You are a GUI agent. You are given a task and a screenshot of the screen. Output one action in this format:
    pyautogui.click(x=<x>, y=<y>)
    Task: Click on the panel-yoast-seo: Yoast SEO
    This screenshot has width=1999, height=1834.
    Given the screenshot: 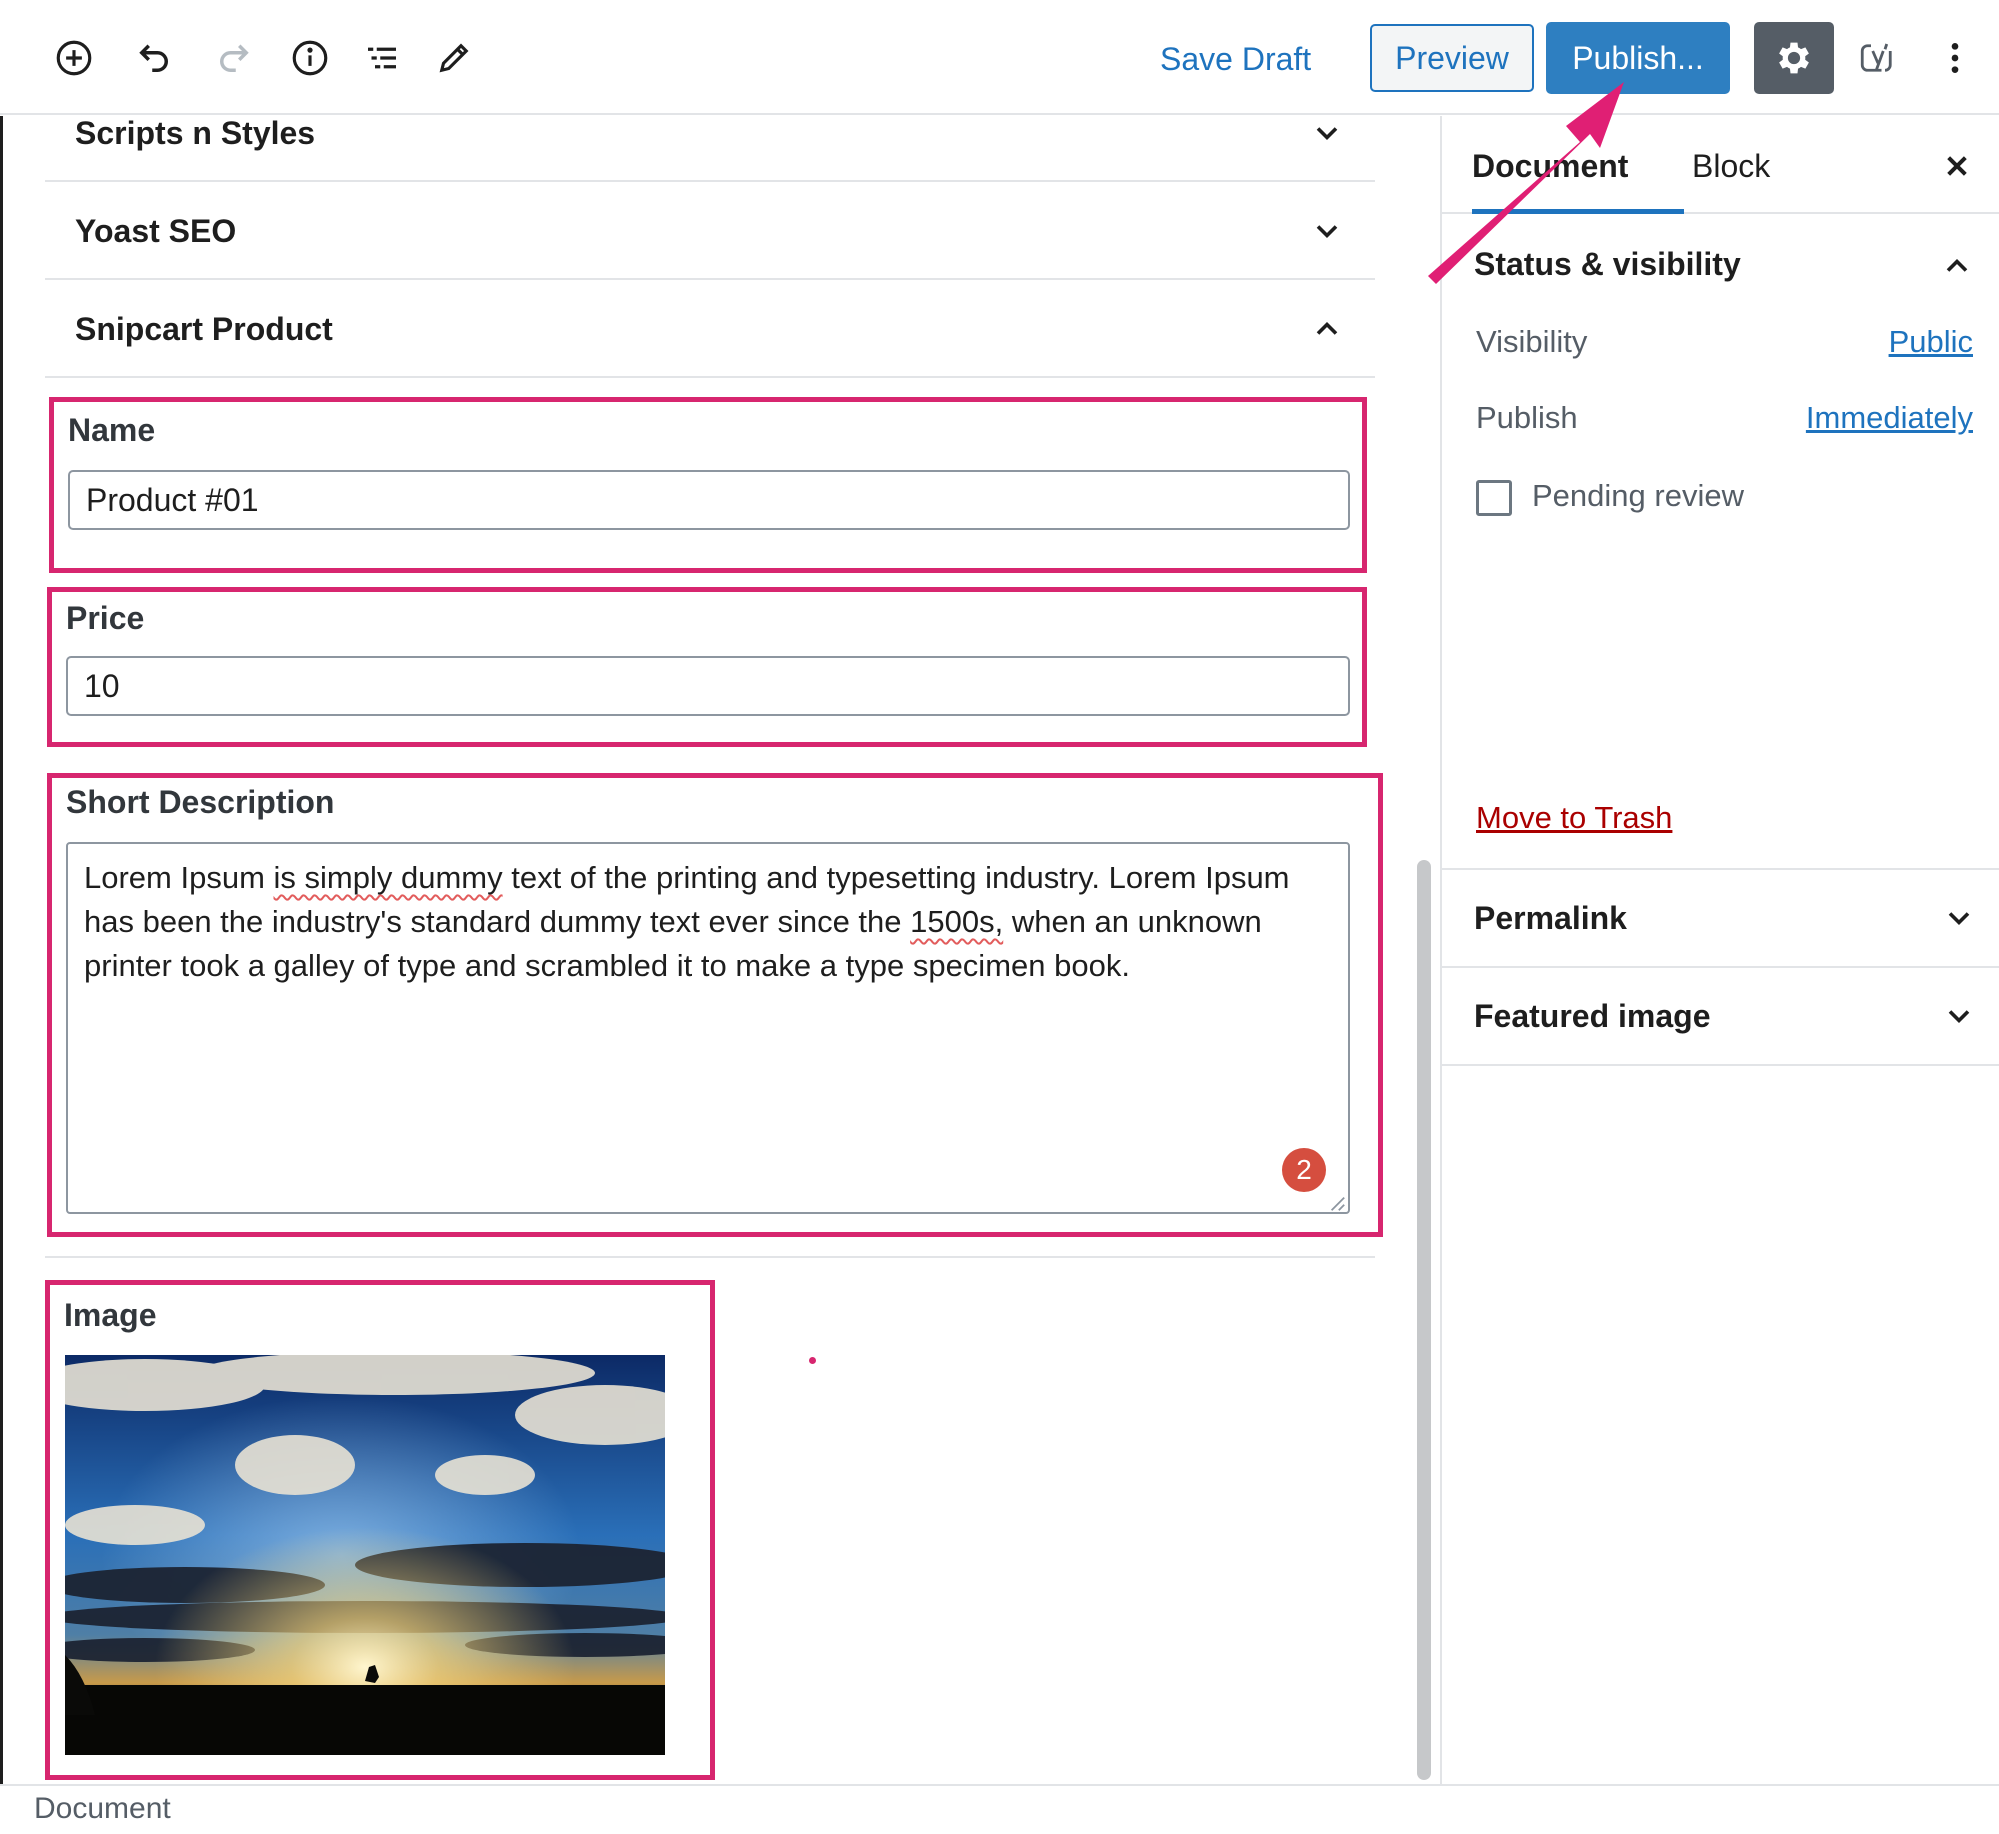 What is the action you would take?
    pyautogui.click(x=710, y=231)
    